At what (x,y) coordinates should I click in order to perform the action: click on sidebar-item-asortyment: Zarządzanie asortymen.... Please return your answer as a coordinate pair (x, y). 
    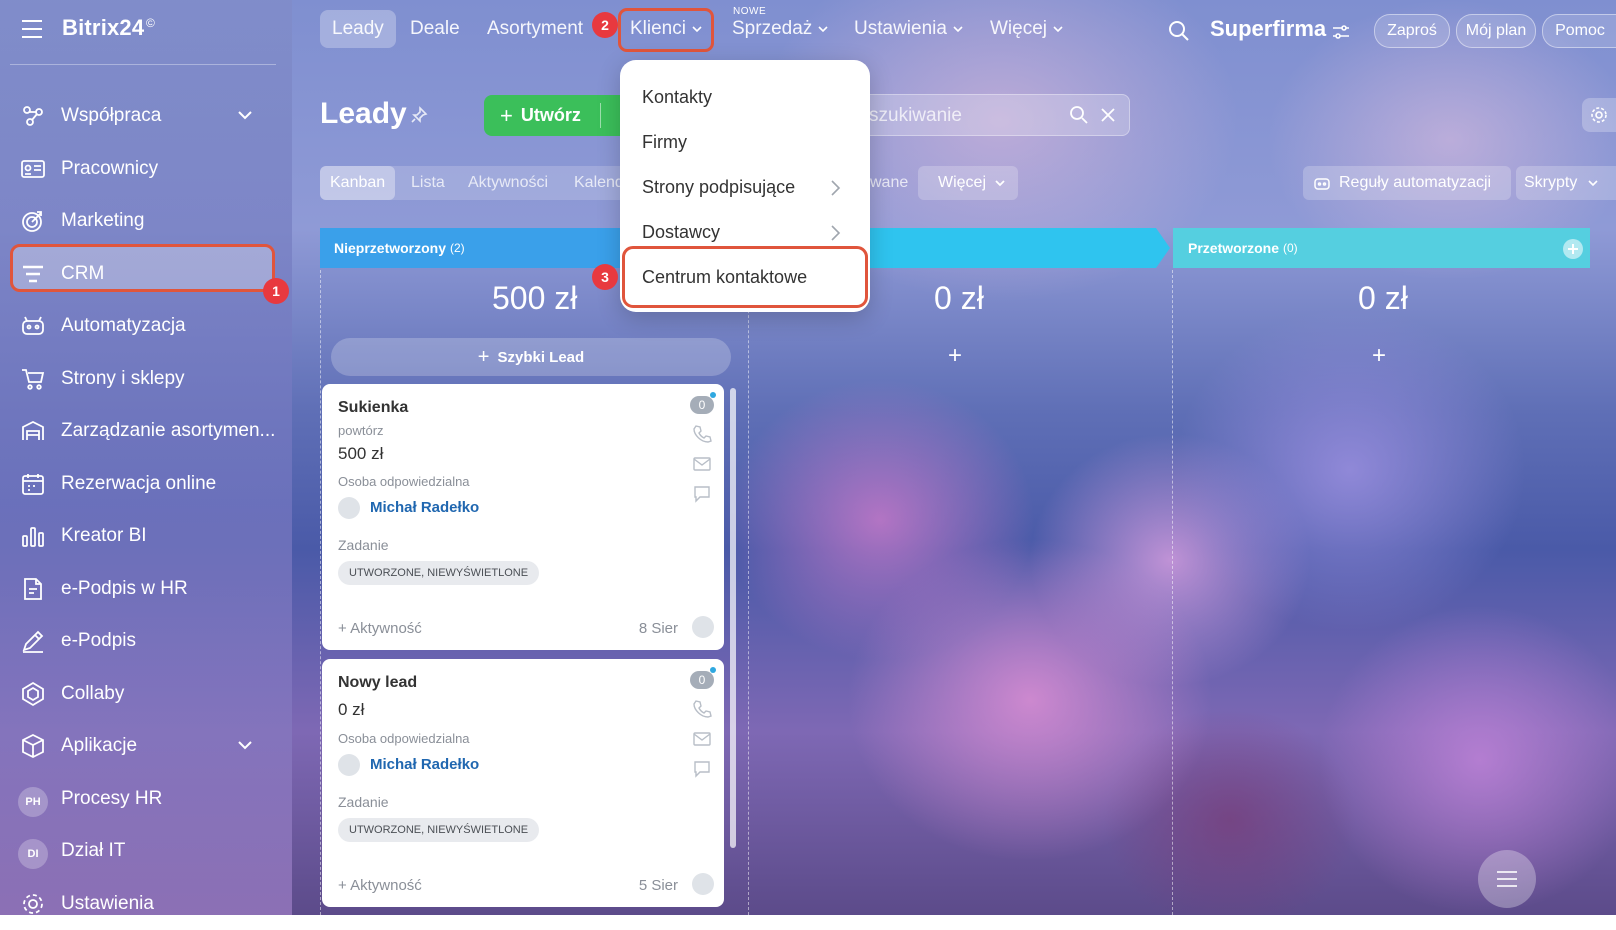
    Looking at the image, I should click on (146, 431).